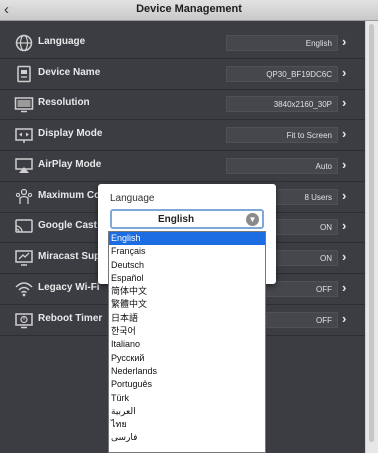  I want to click on timer-icon, so click(24, 320).